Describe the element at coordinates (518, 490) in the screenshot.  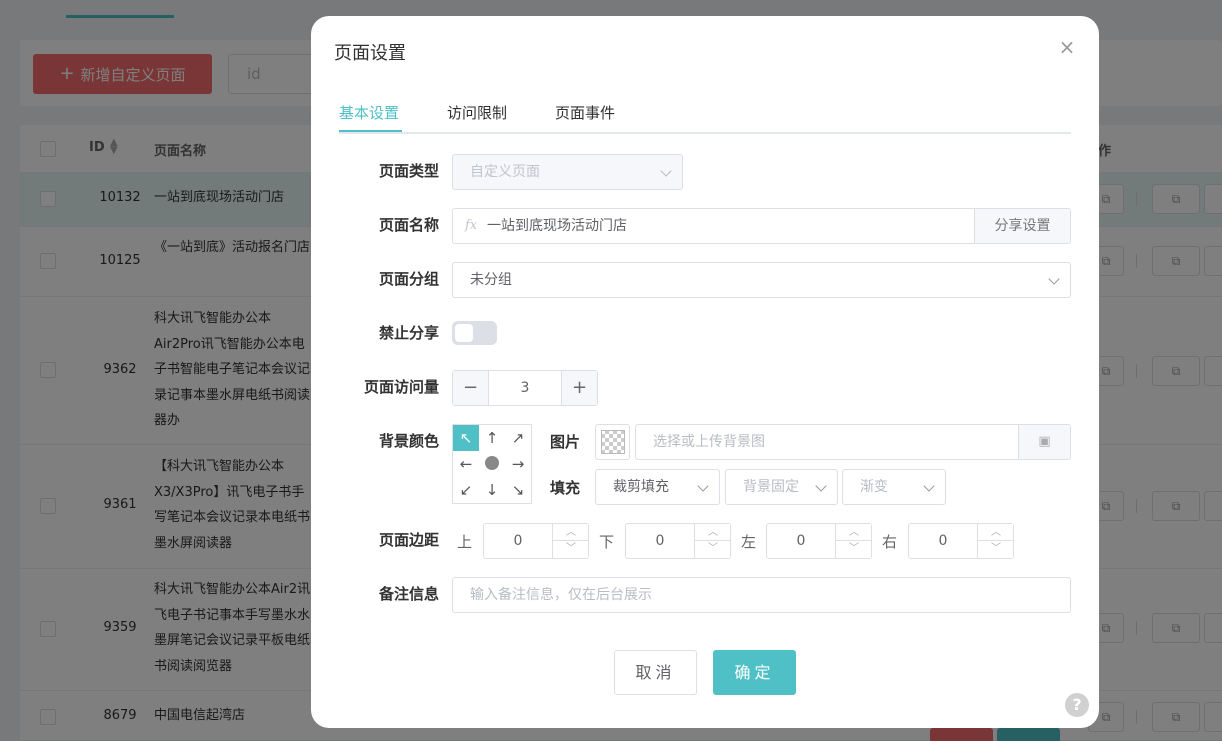
I see `arrow-down-right-icon: ↘` at that location.